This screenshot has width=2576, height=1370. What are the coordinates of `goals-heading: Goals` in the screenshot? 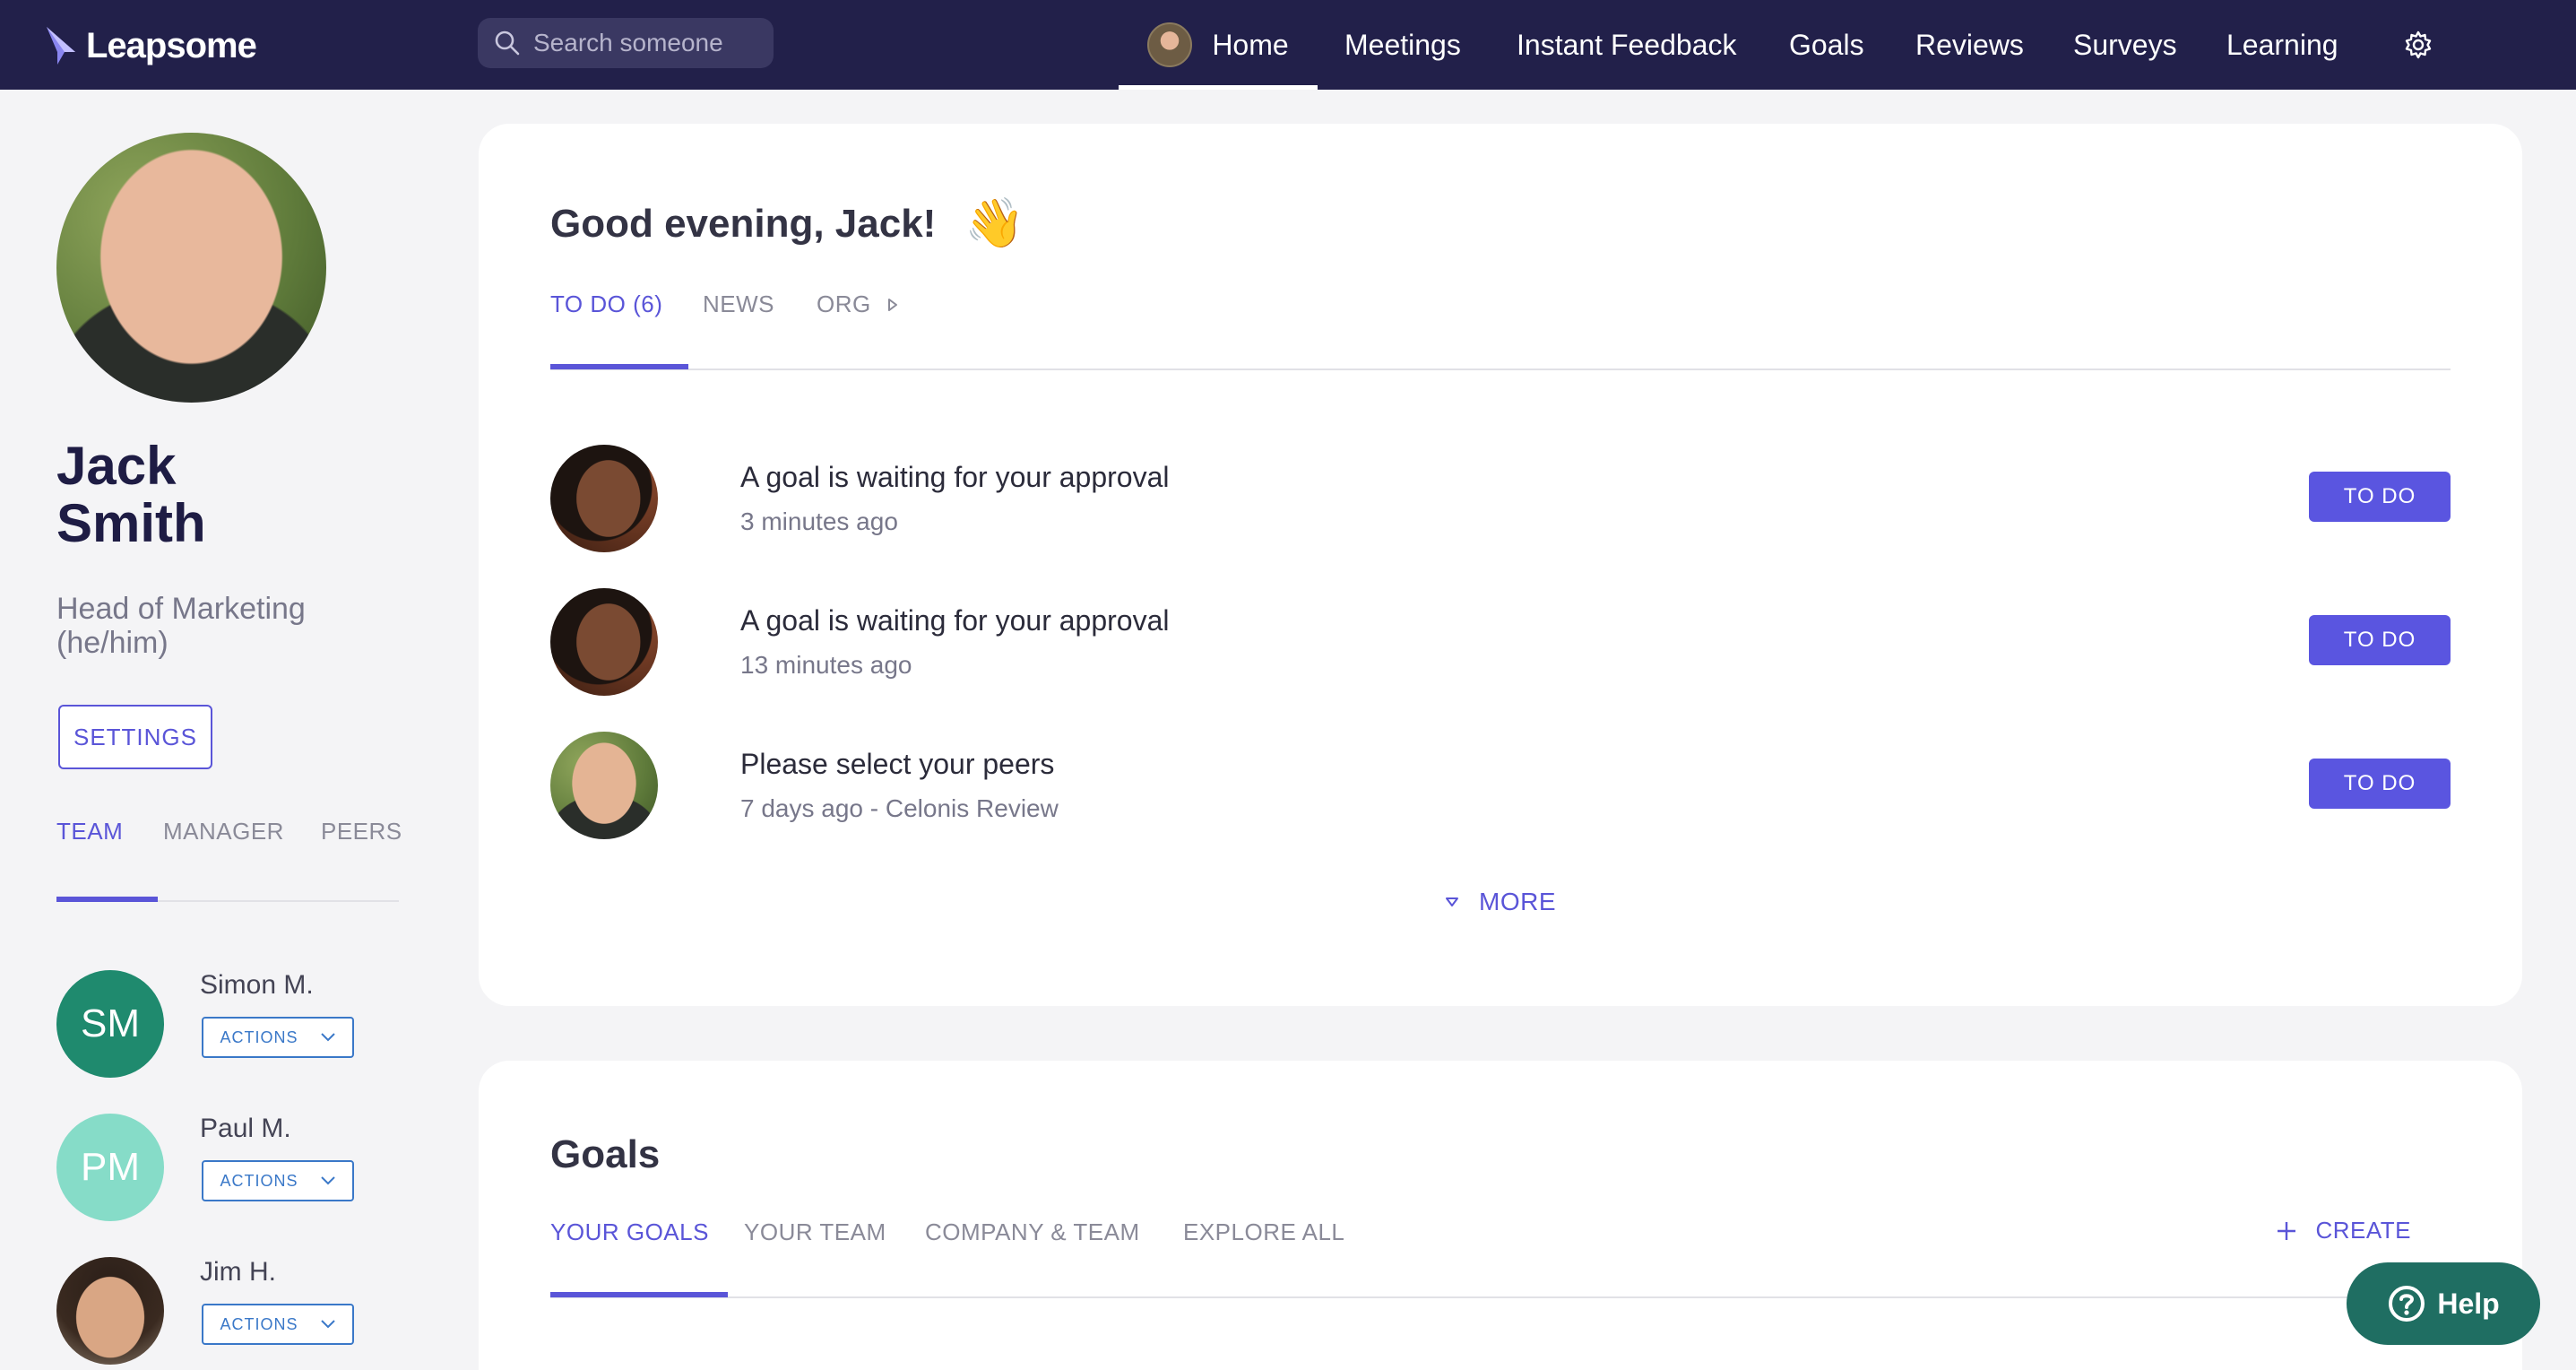 It's located at (605, 1154).